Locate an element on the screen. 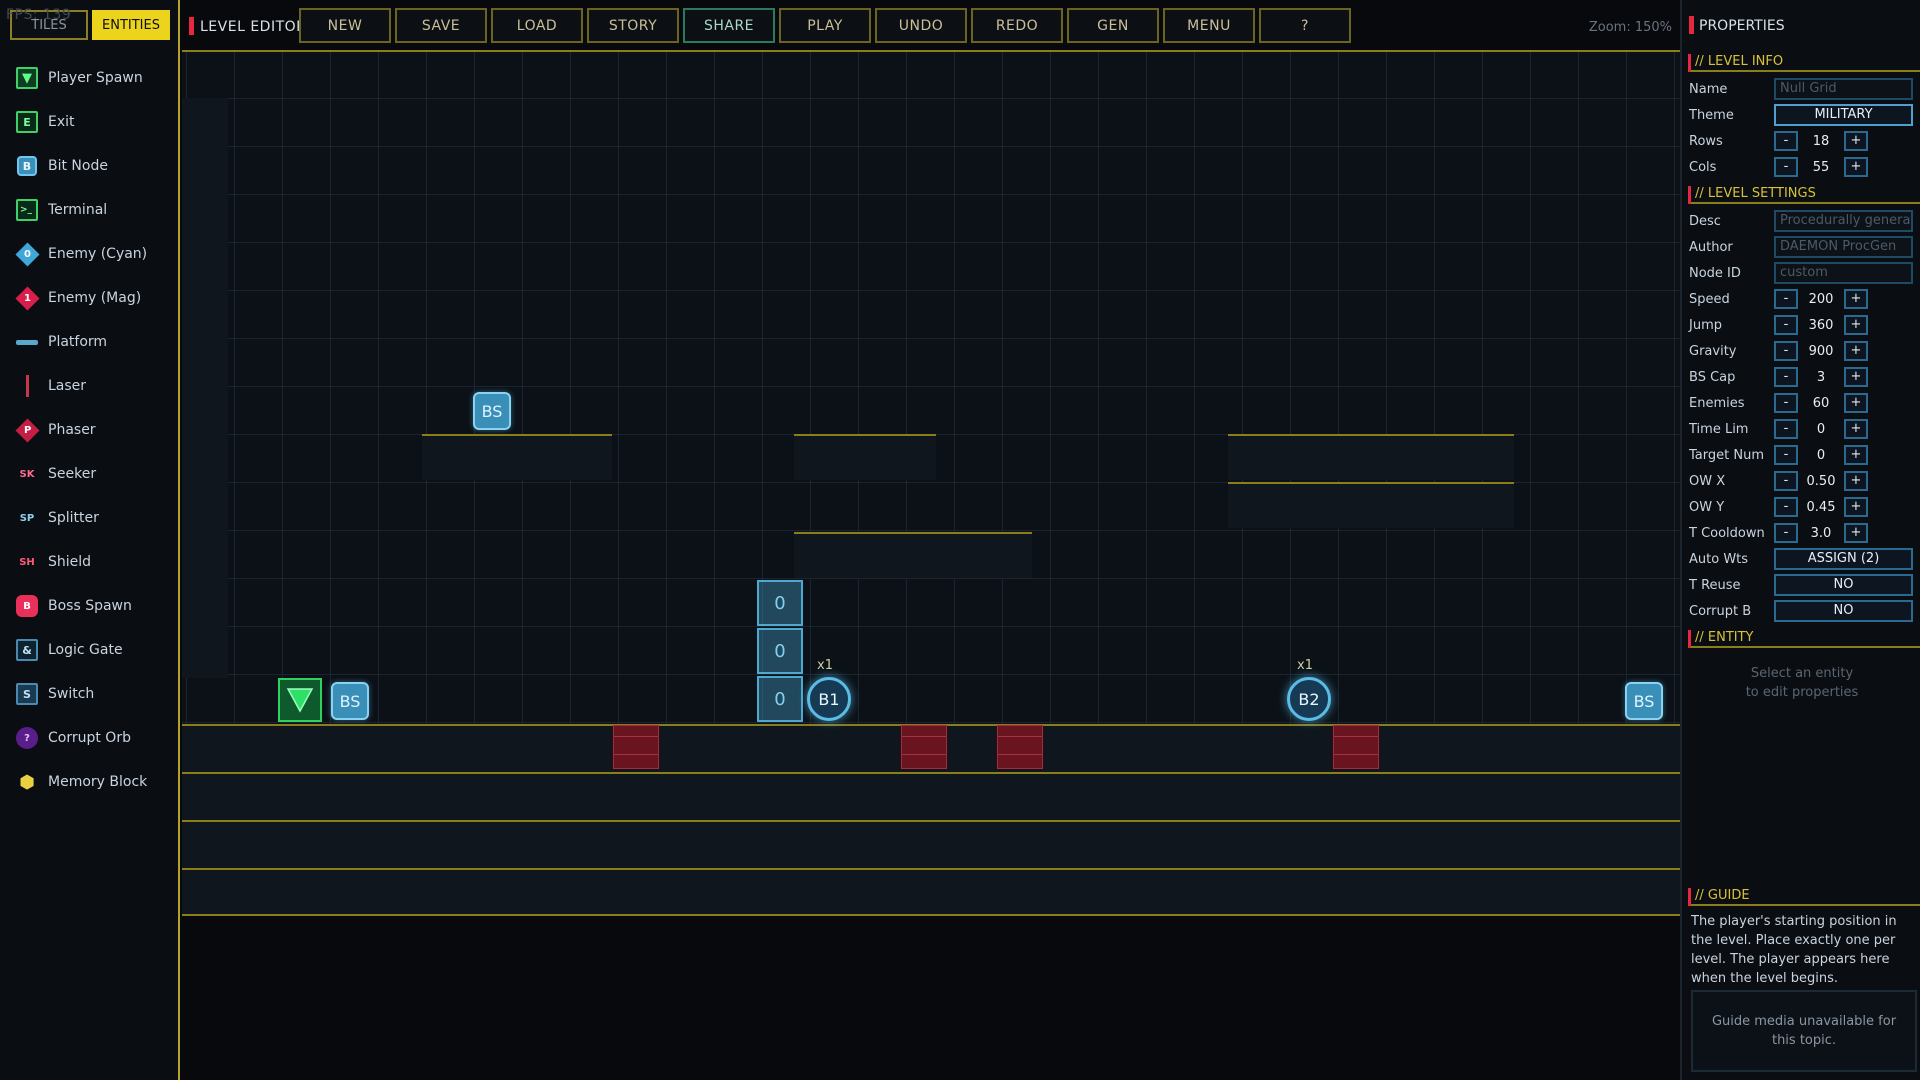 Image resolution: width=1920 pixels, height=1080 pixels. palette-item-phaser: P Phaser is located at coordinates (89, 430).